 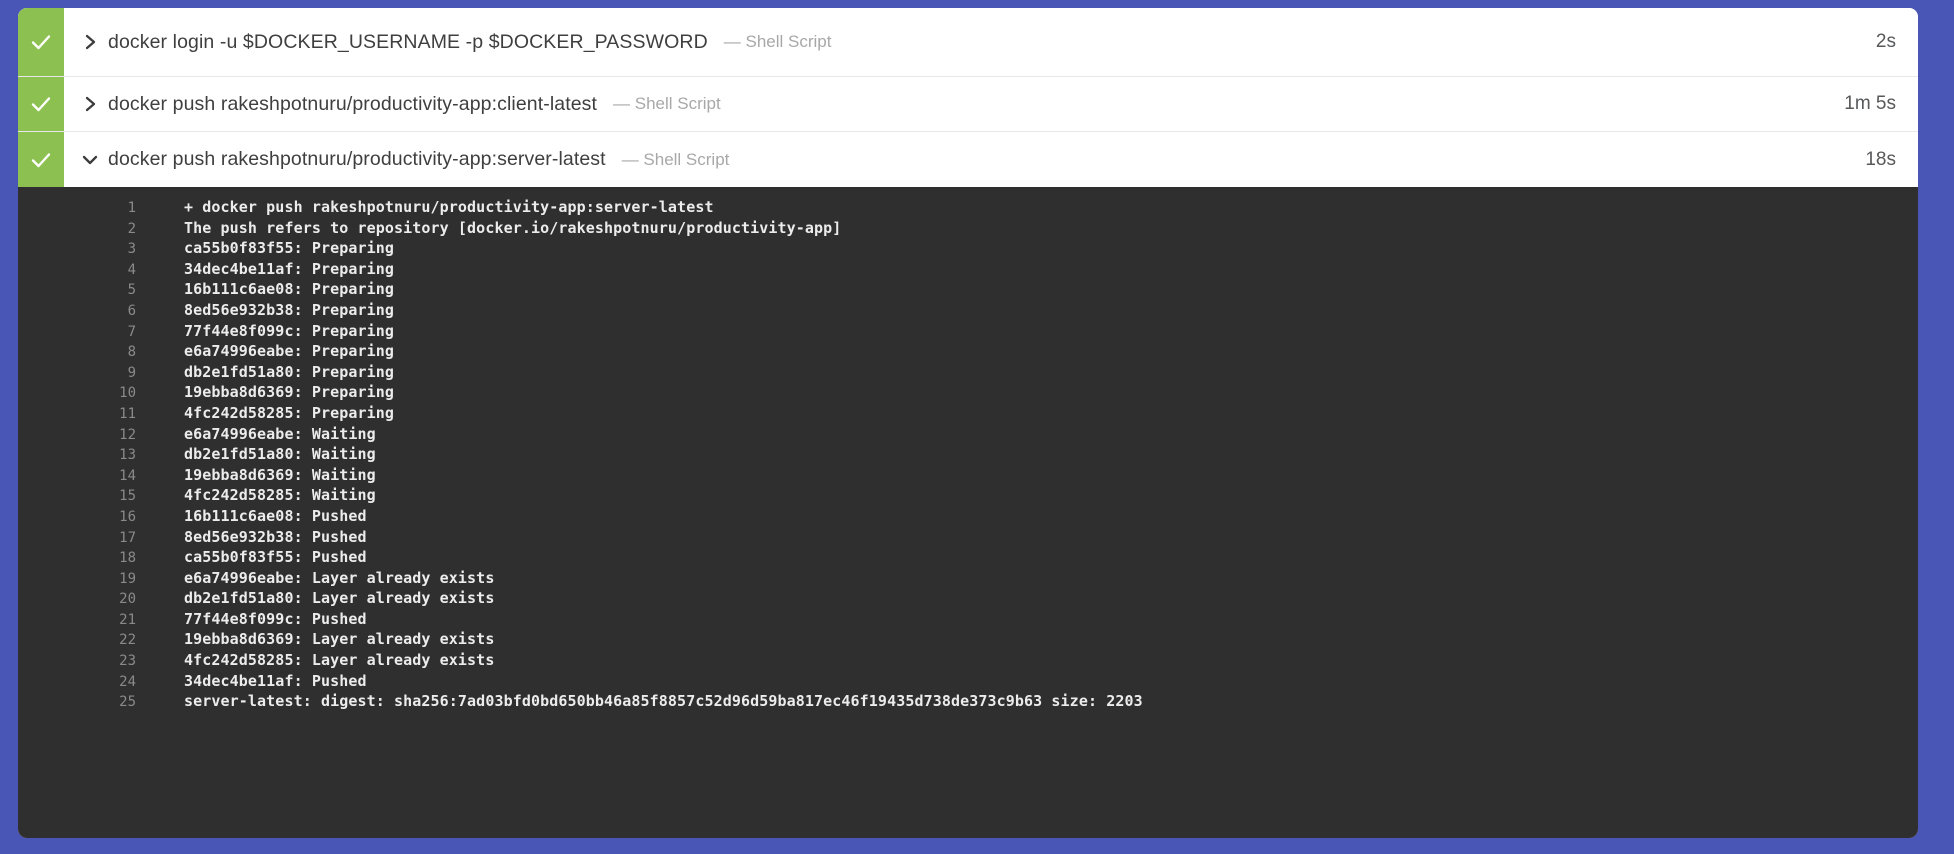 I want to click on console-line: 21 77f44e8f099c: Pushed, so click(x=968, y=619).